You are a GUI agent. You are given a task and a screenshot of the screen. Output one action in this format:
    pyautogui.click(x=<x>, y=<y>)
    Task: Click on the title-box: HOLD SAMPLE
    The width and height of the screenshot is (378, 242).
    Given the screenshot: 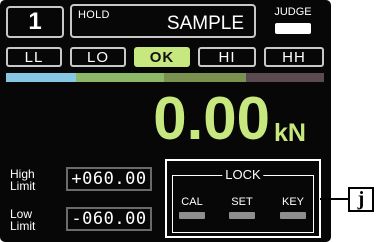 What is the action you would take?
    pyautogui.click(x=163, y=21)
    